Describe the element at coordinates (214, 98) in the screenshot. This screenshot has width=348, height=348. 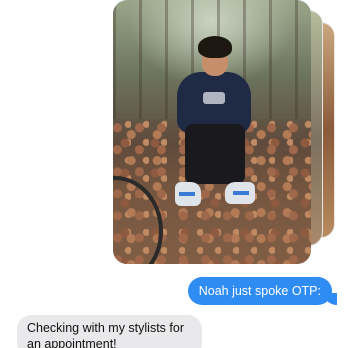
I see `hoodie-print` at that location.